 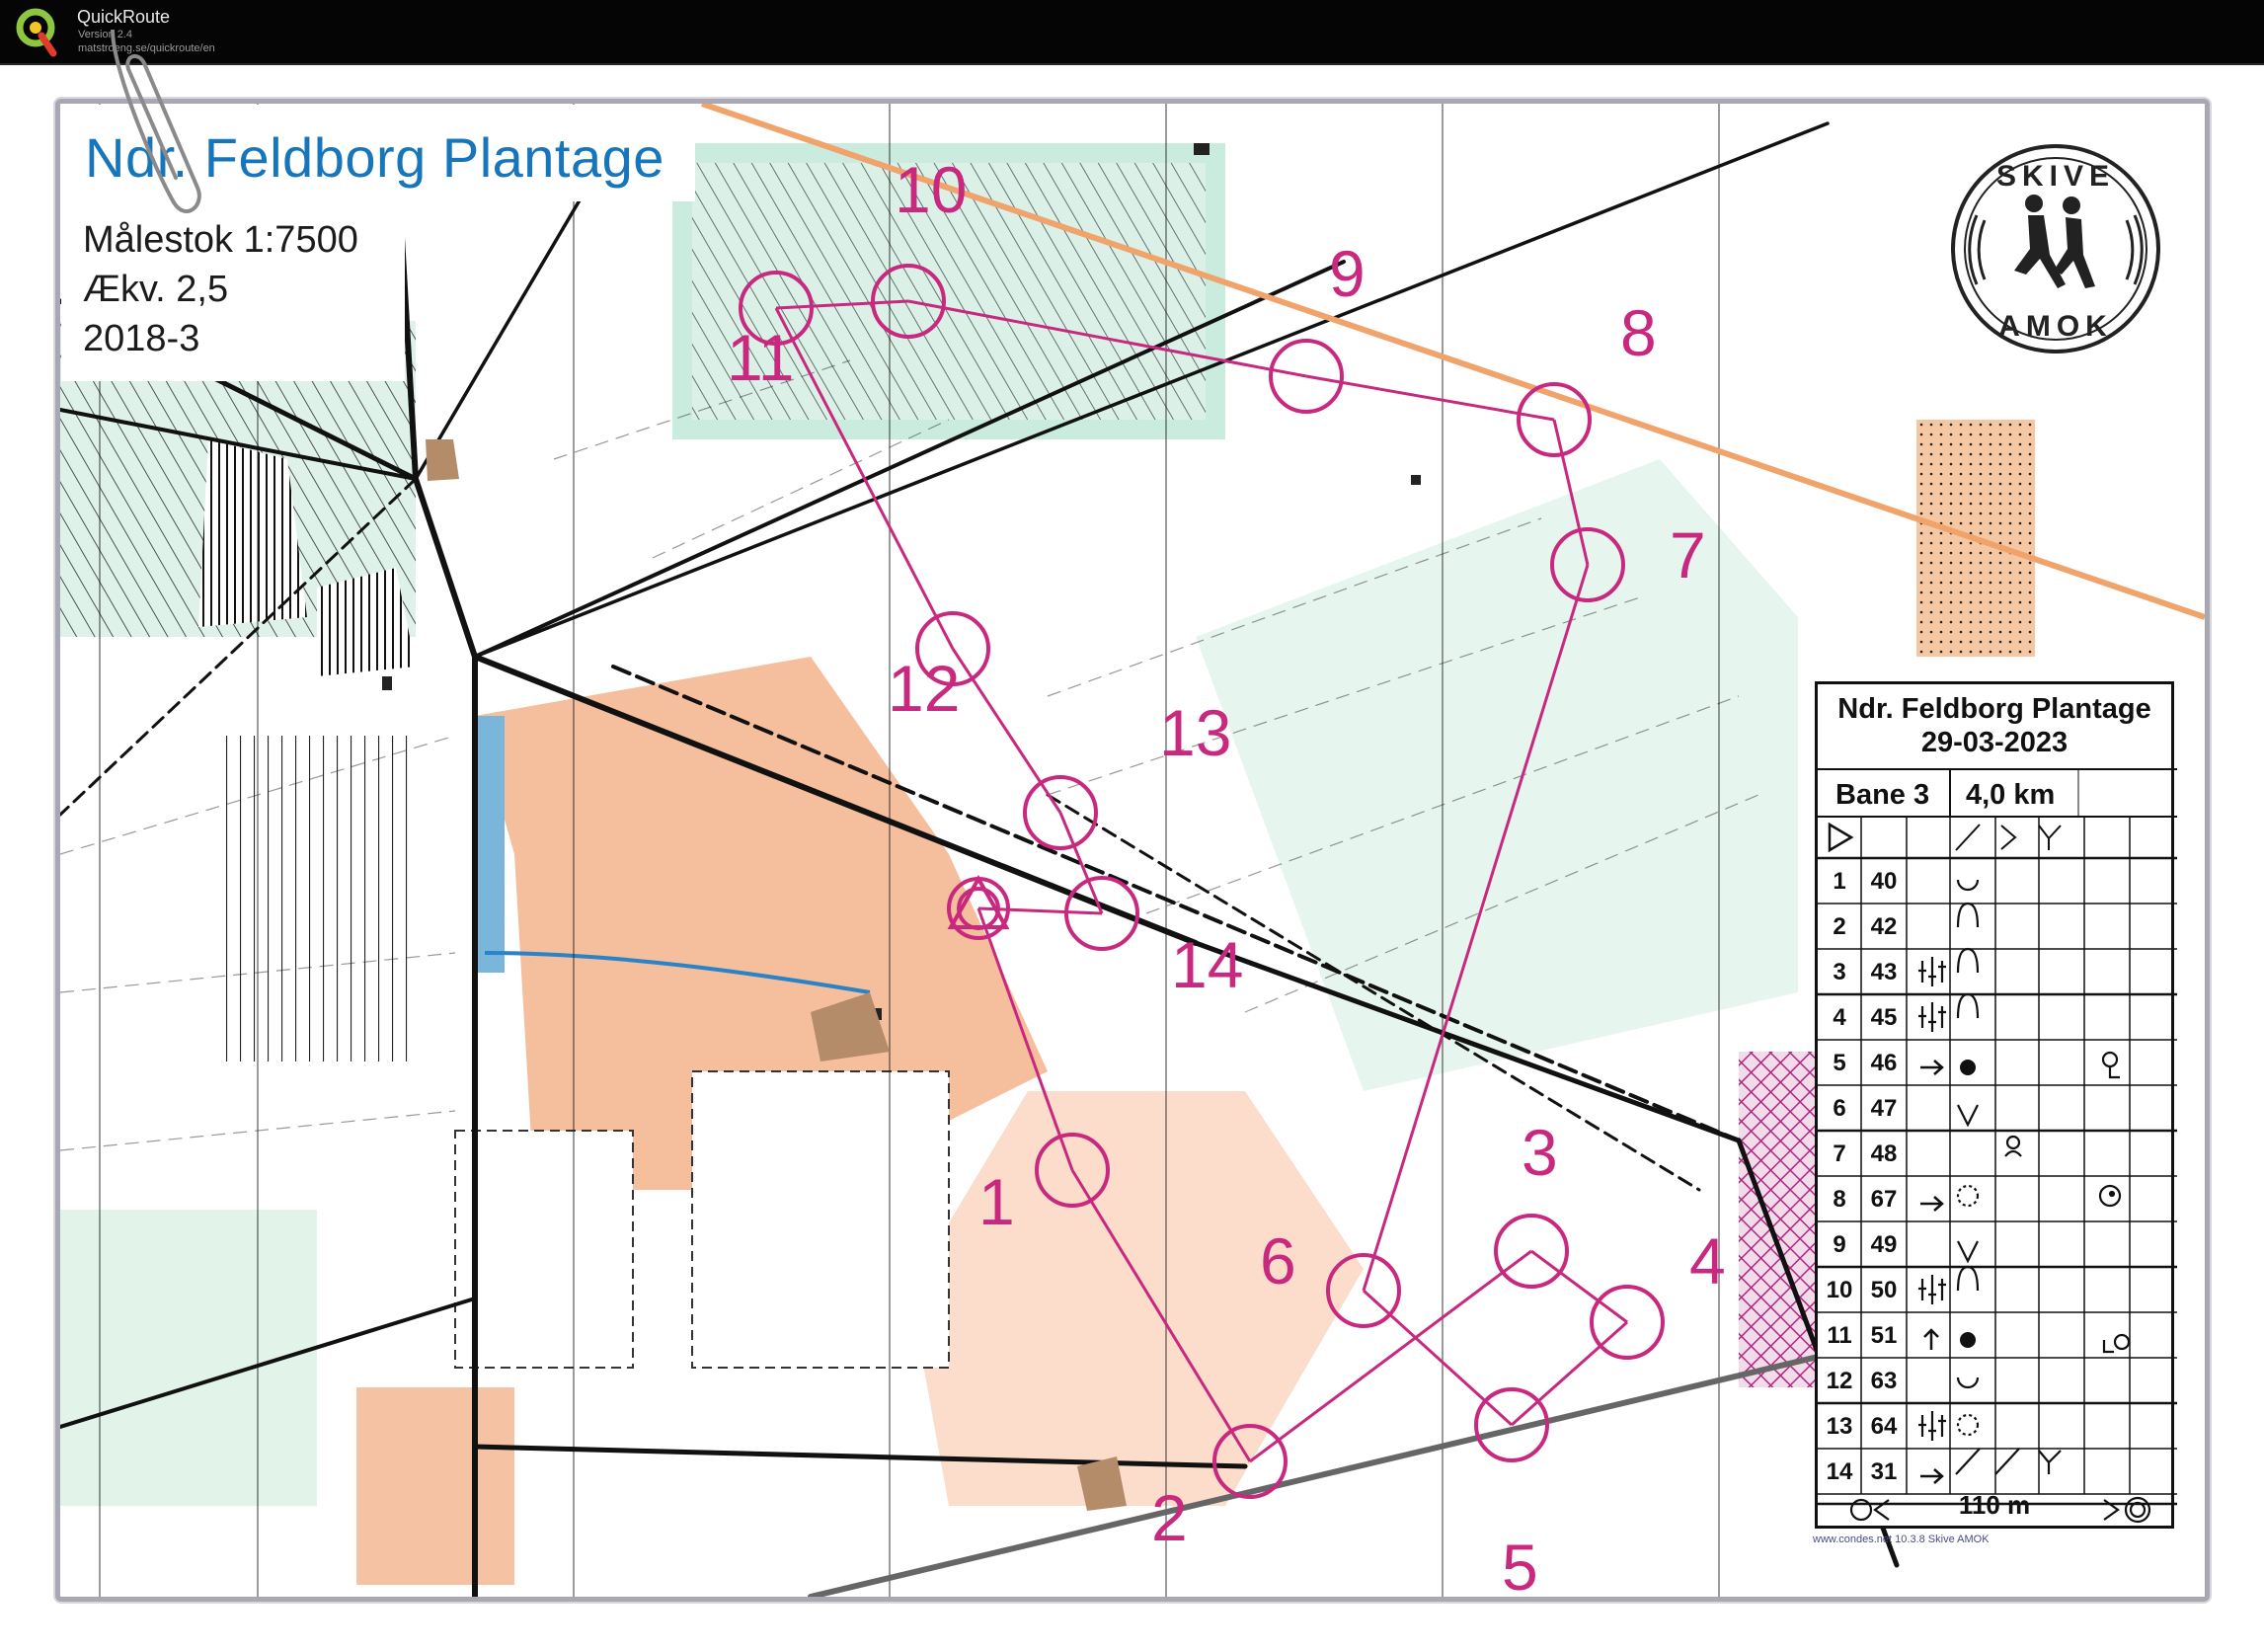 What do you see at coordinates (1994, 742) in the screenshot?
I see `card-event-date: 29-03-2023` at bounding box center [1994, 742].